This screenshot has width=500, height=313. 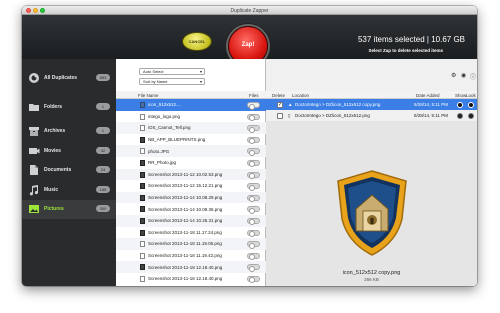 What do you see at coordinates (34, 78) in the screenshot?
I see `duplicates-icon` at bounding box center [34, 78].